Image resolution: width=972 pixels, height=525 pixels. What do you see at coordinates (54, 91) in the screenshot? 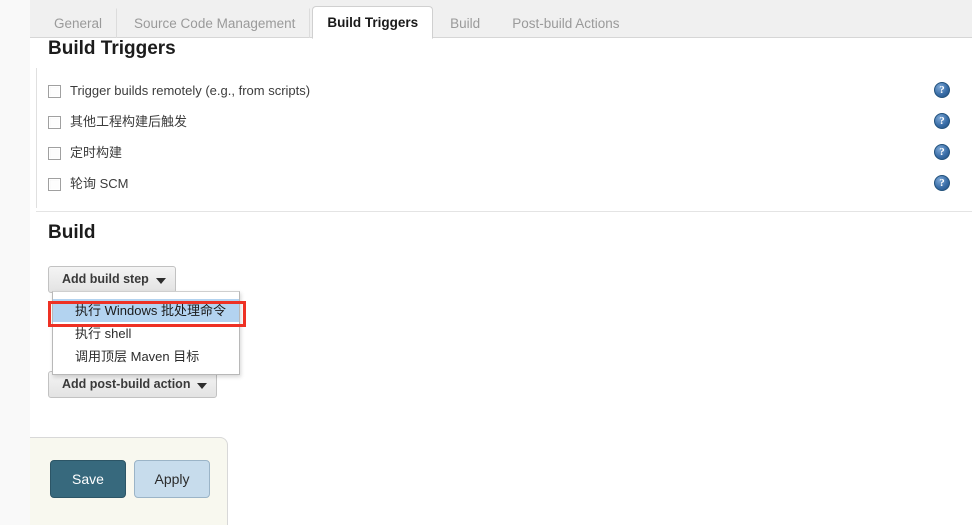
I see `checkbox-trigger-builds-remotely` at bounding box center [54, 91].